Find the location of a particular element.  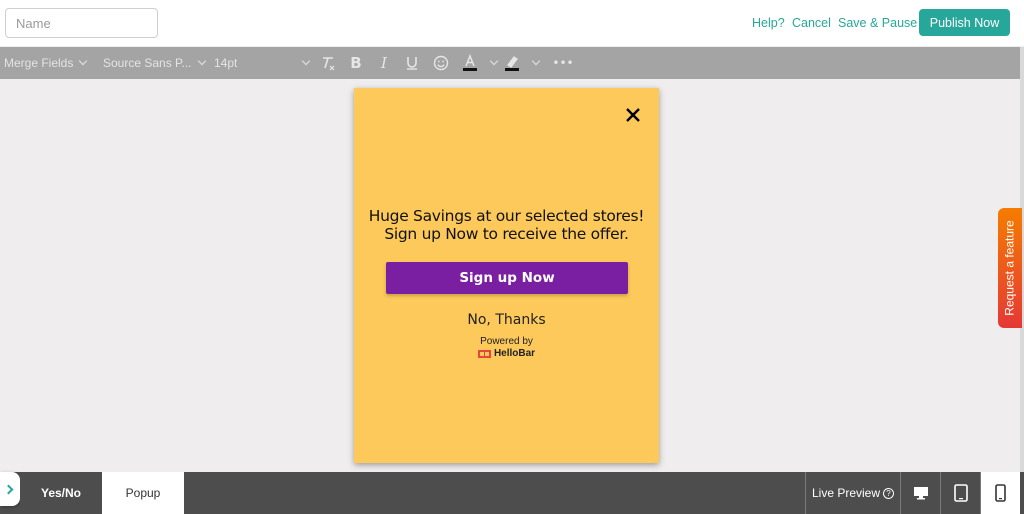

hellobar-logo-icon is located at coordinates (484, 353).